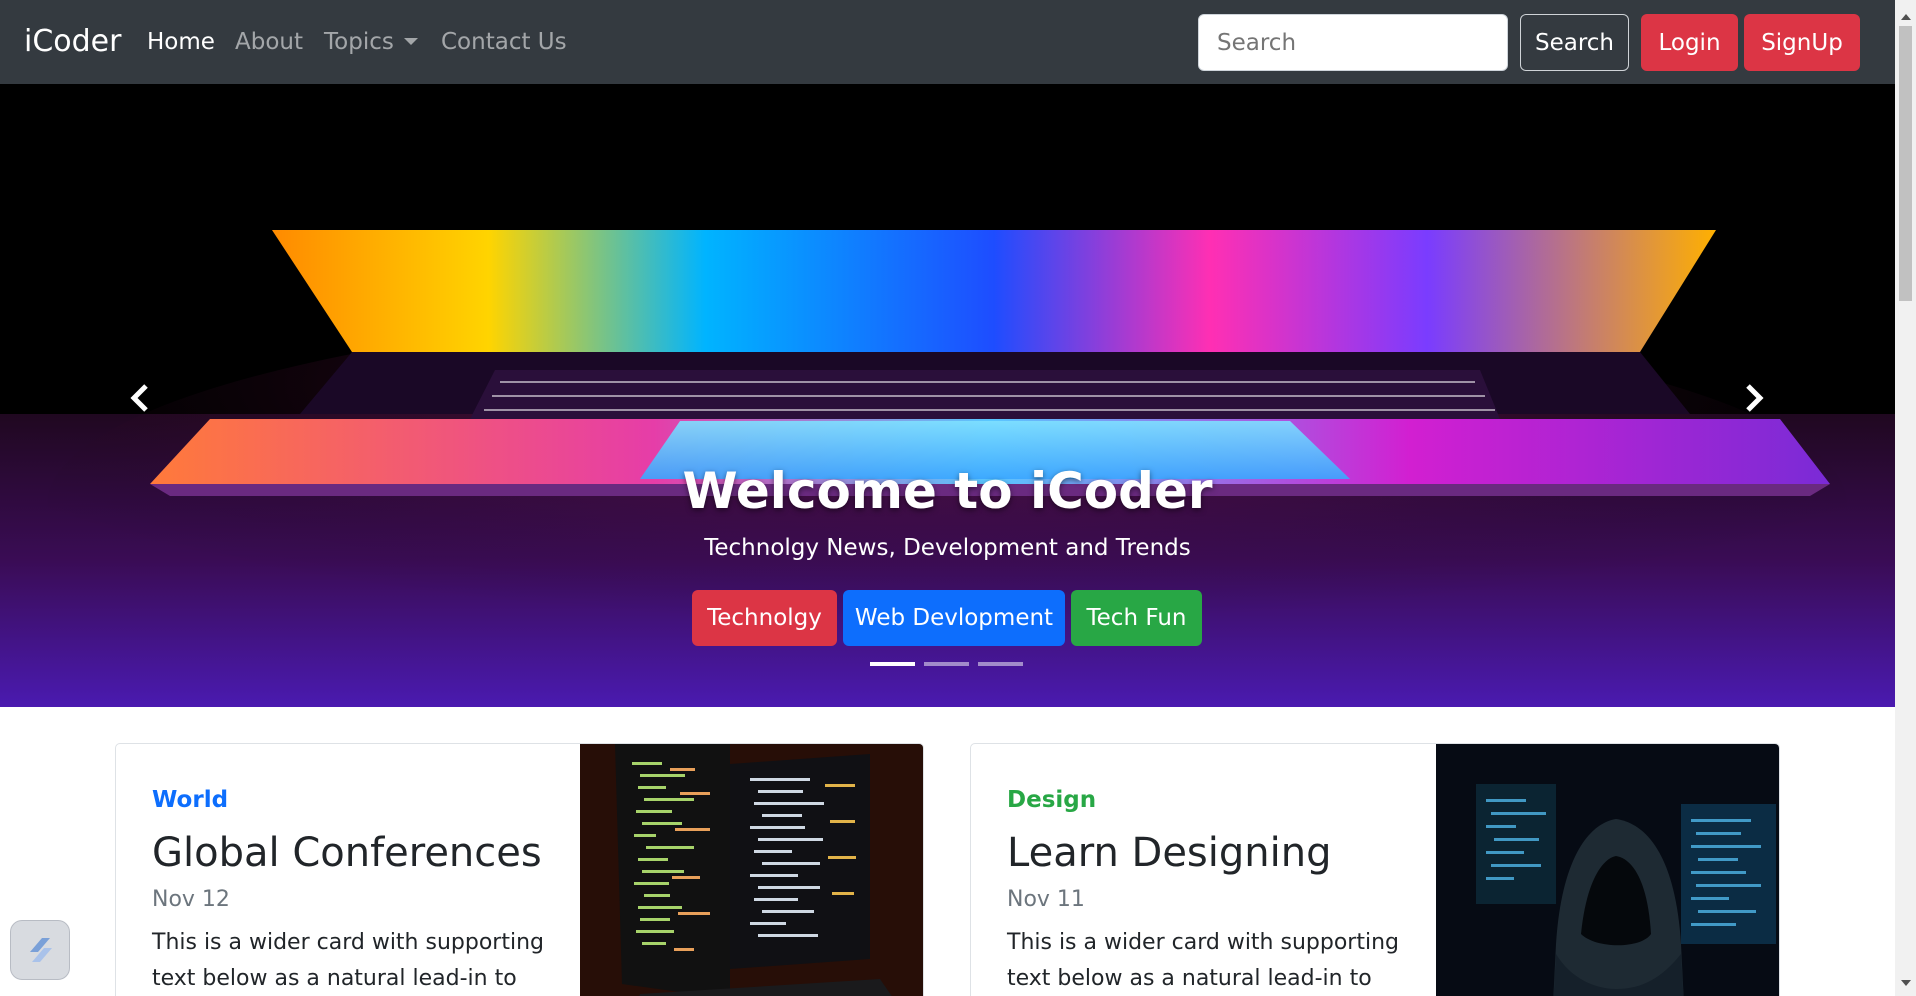 The image size is (1916, 996). What do you see at coordinates (1169, 853) in the screenshot?
I see `card-title: Learn Designing` at bounding box center [1169, 853].